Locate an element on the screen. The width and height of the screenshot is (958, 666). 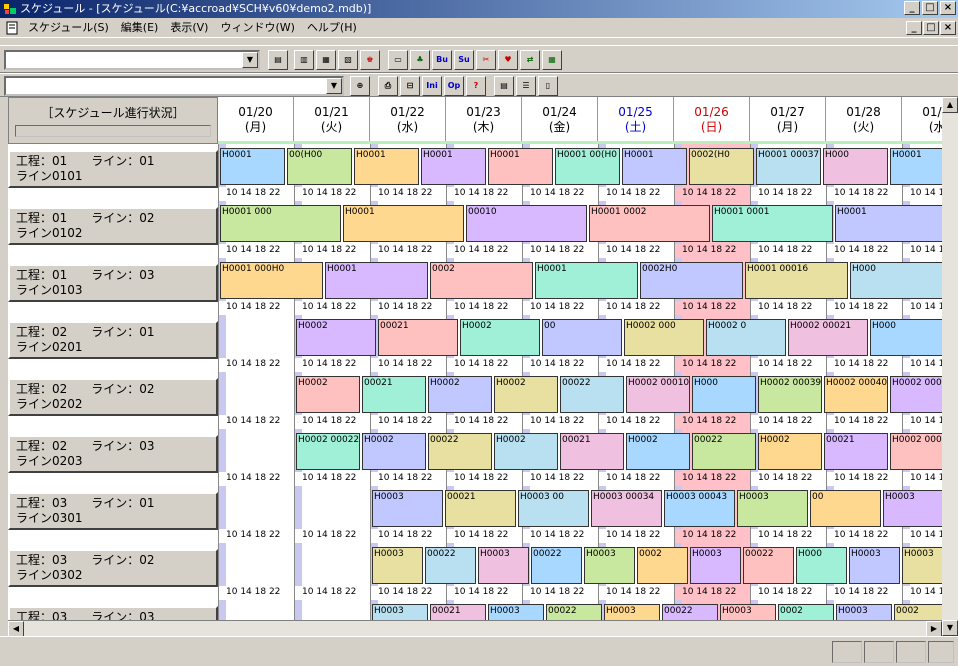
op-icon: Op is located at coordinates (454, 86).